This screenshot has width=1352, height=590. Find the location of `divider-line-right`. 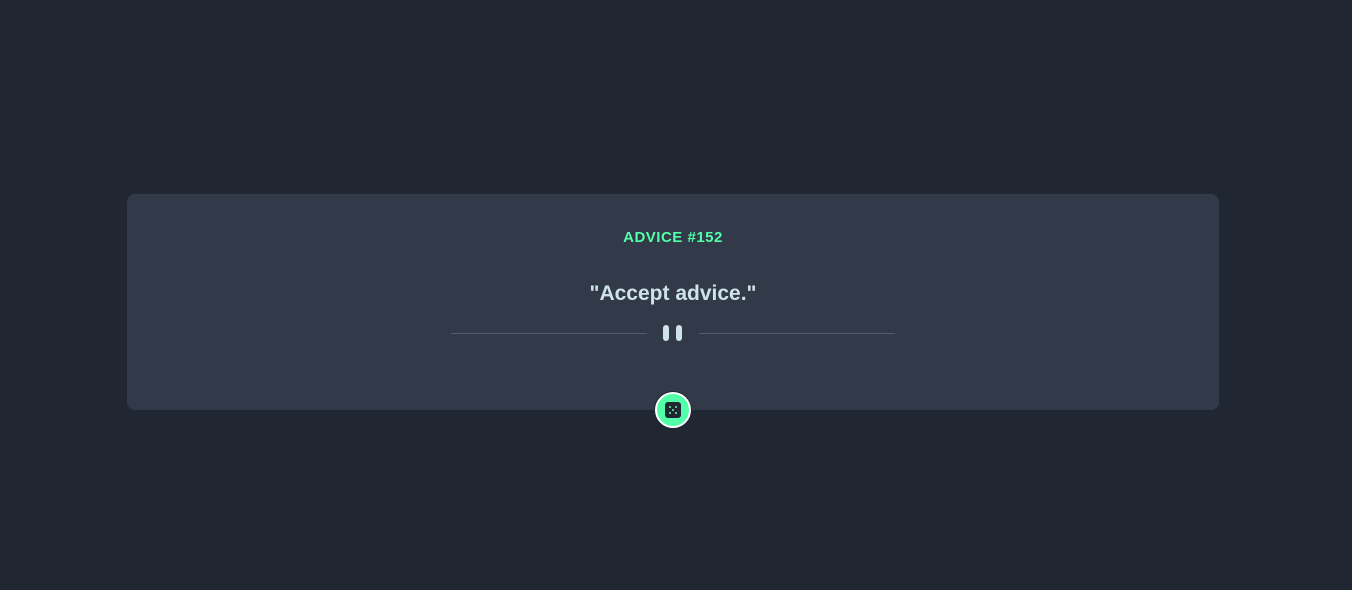

divider-line-right is located at coordinates (797, 333).